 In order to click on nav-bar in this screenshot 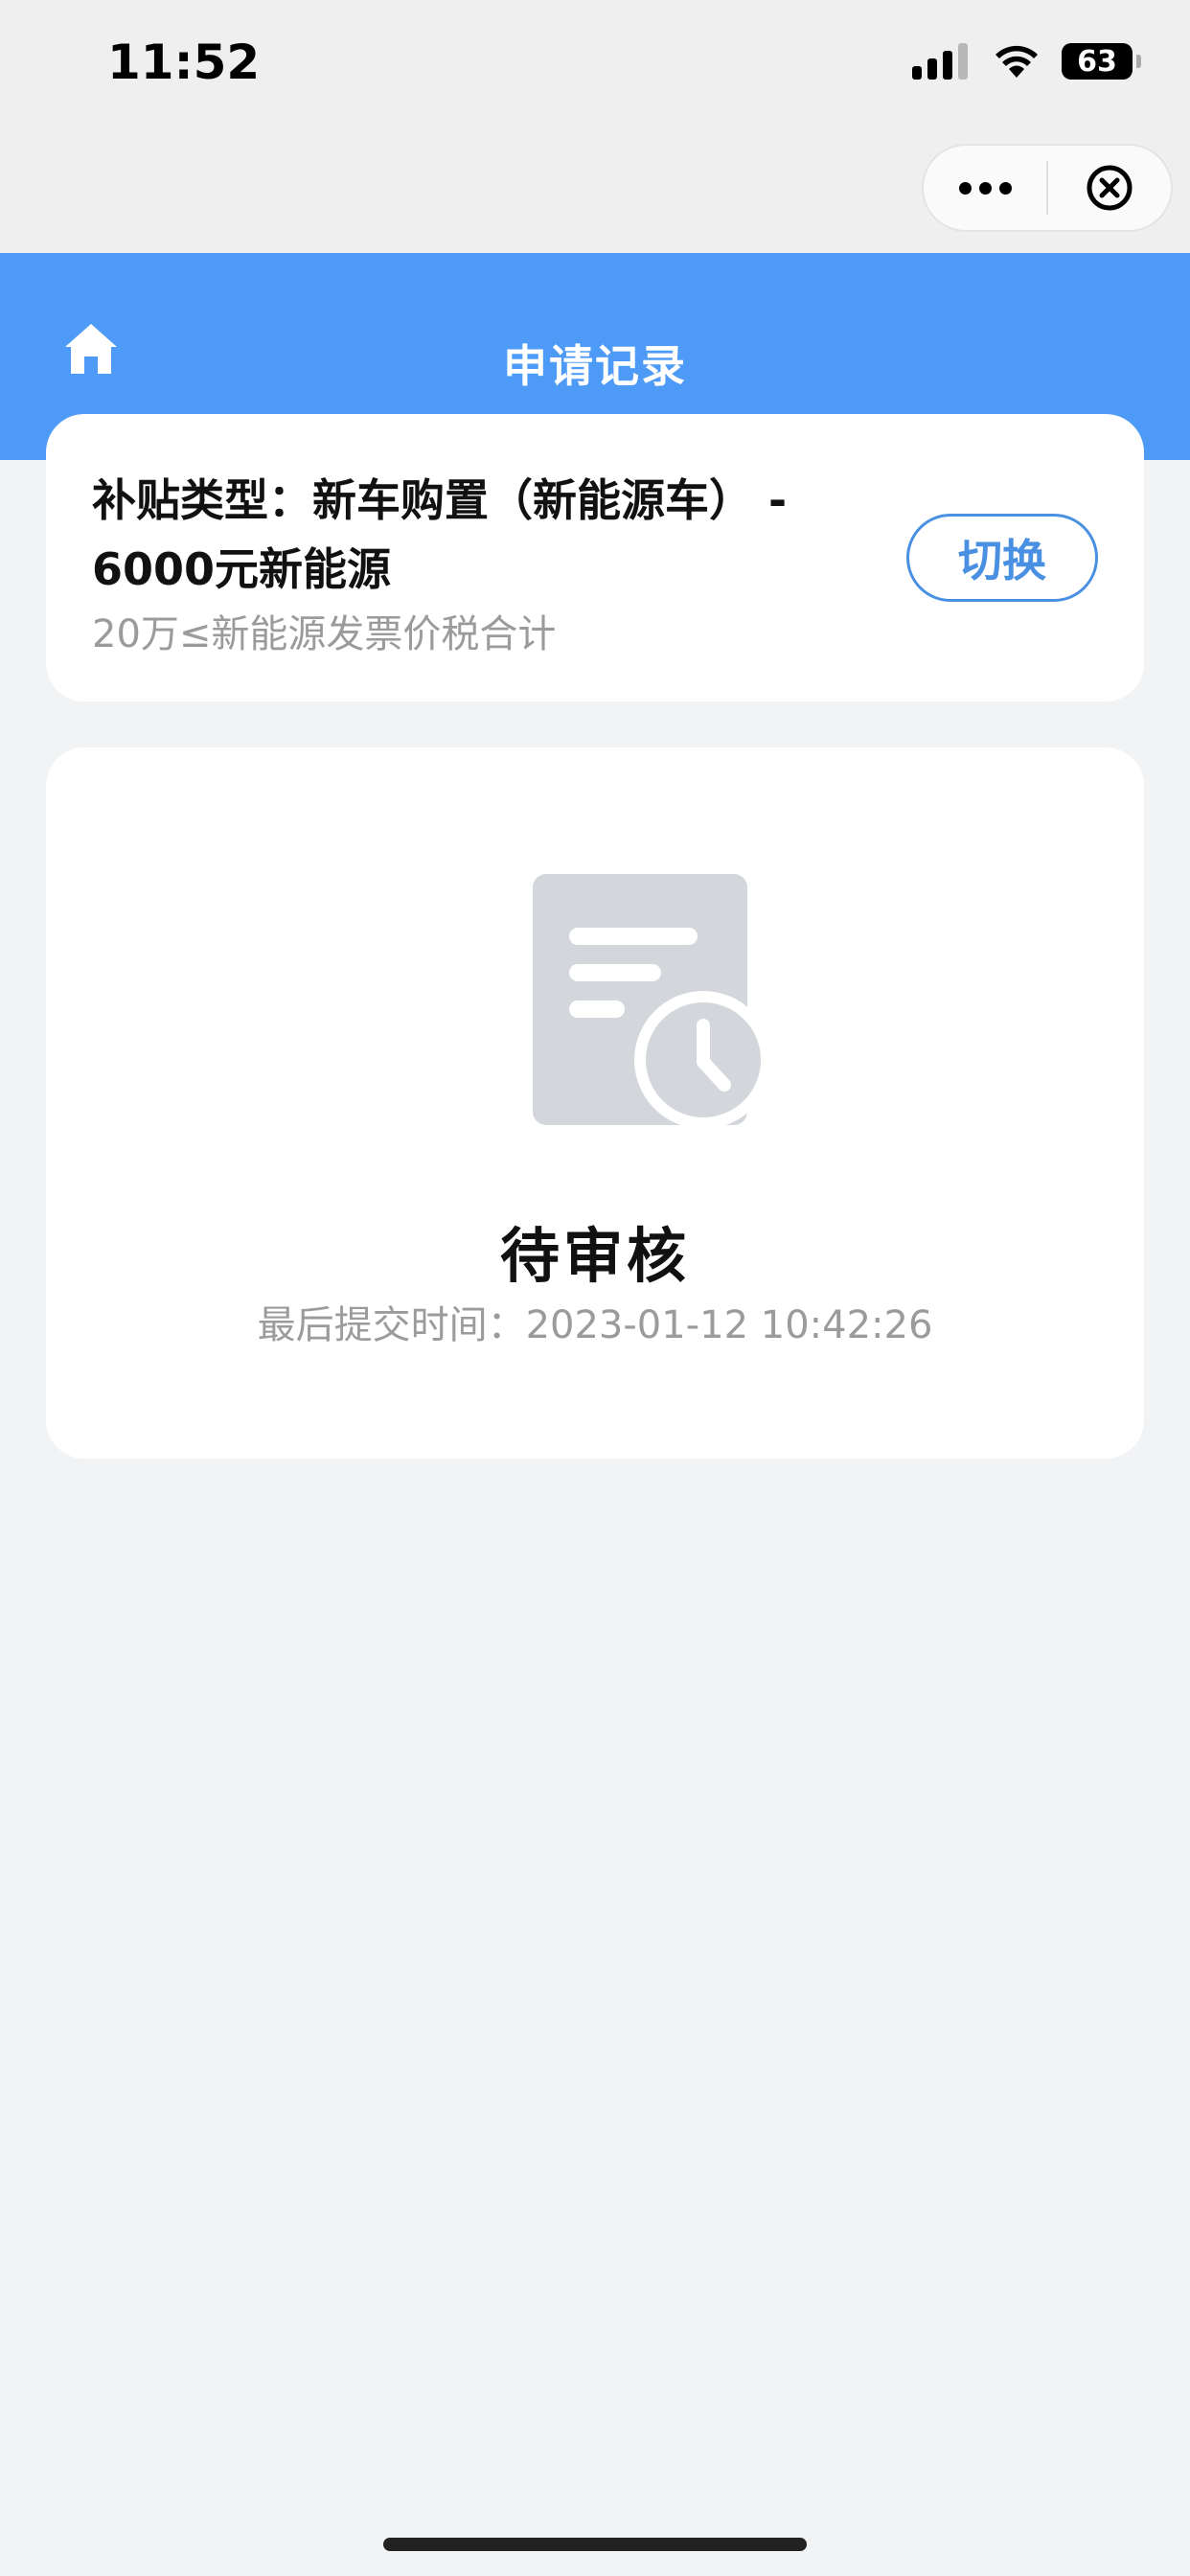, I will do `click(595, 193)`.